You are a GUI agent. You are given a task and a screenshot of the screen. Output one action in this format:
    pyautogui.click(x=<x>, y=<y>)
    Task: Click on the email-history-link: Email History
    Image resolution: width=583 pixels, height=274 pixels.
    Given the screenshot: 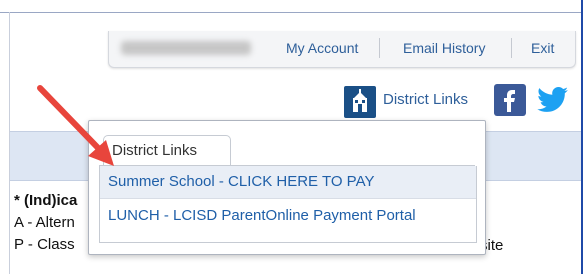 What is the action you would take?
    pyautogui.click(x=444, y=48)
    